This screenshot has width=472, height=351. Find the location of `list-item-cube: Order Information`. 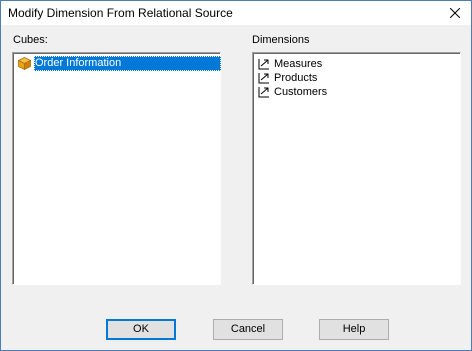

list-item-cube: Order Information is located at coordinates (119, 63).